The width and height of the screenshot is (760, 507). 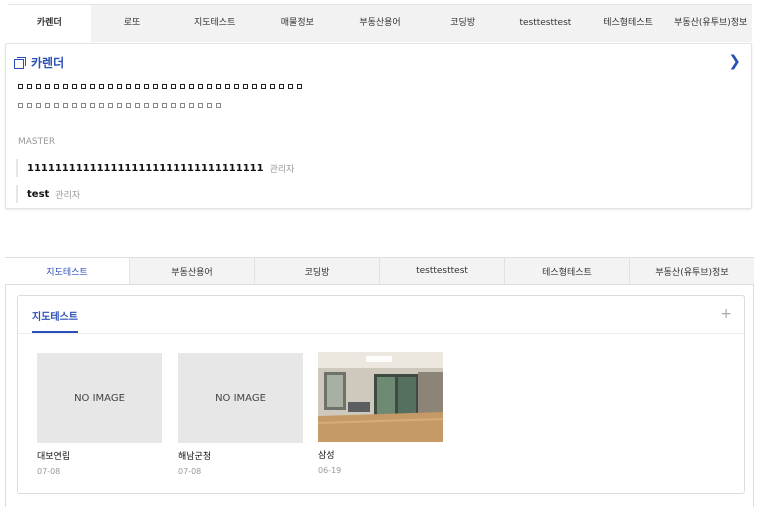 What do you see at coordinates (330, 470) in the screenshot?
I see `post-date: 06-19` at bounding box center [330, 470].